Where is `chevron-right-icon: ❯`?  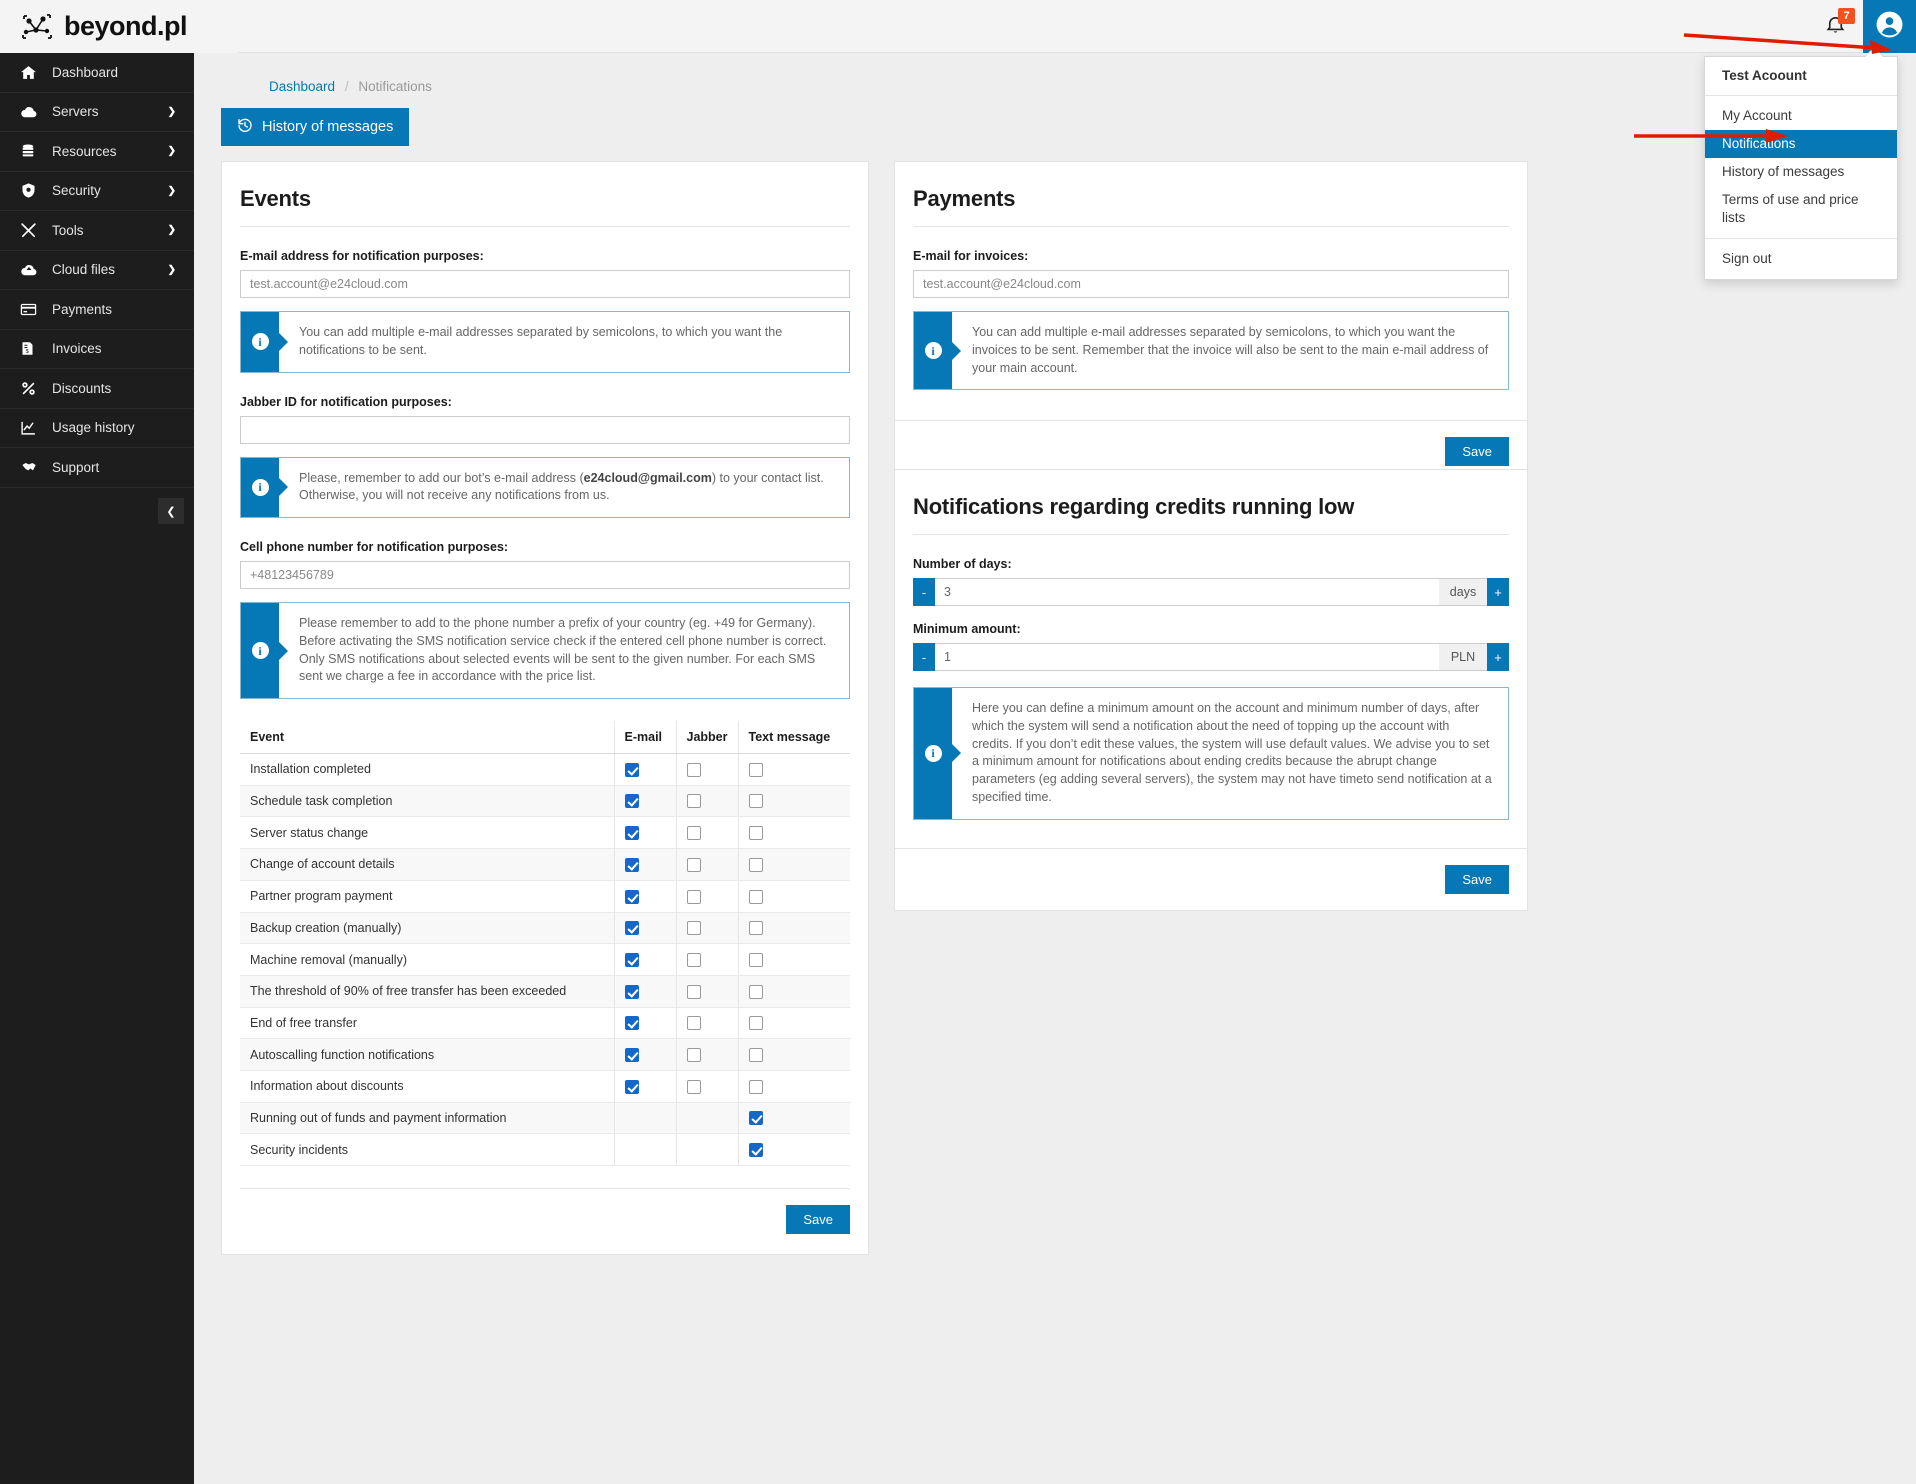
chevron-right-icon: ❯ is located at coordinates (171, 230).